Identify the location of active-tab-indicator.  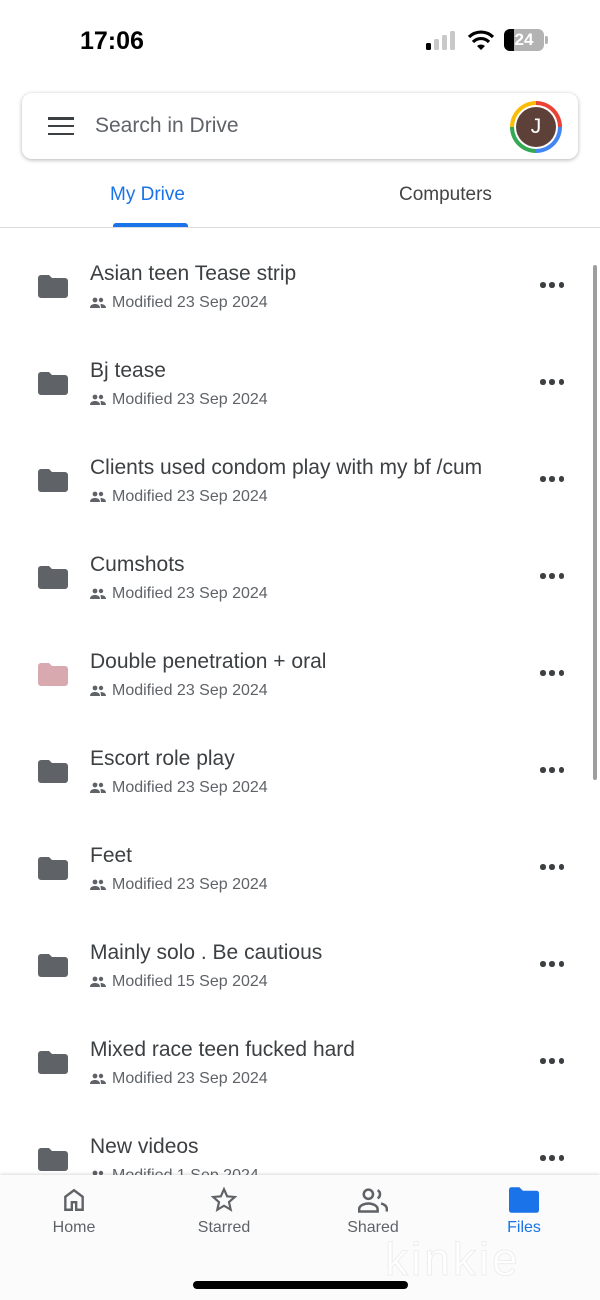
(150, 225).